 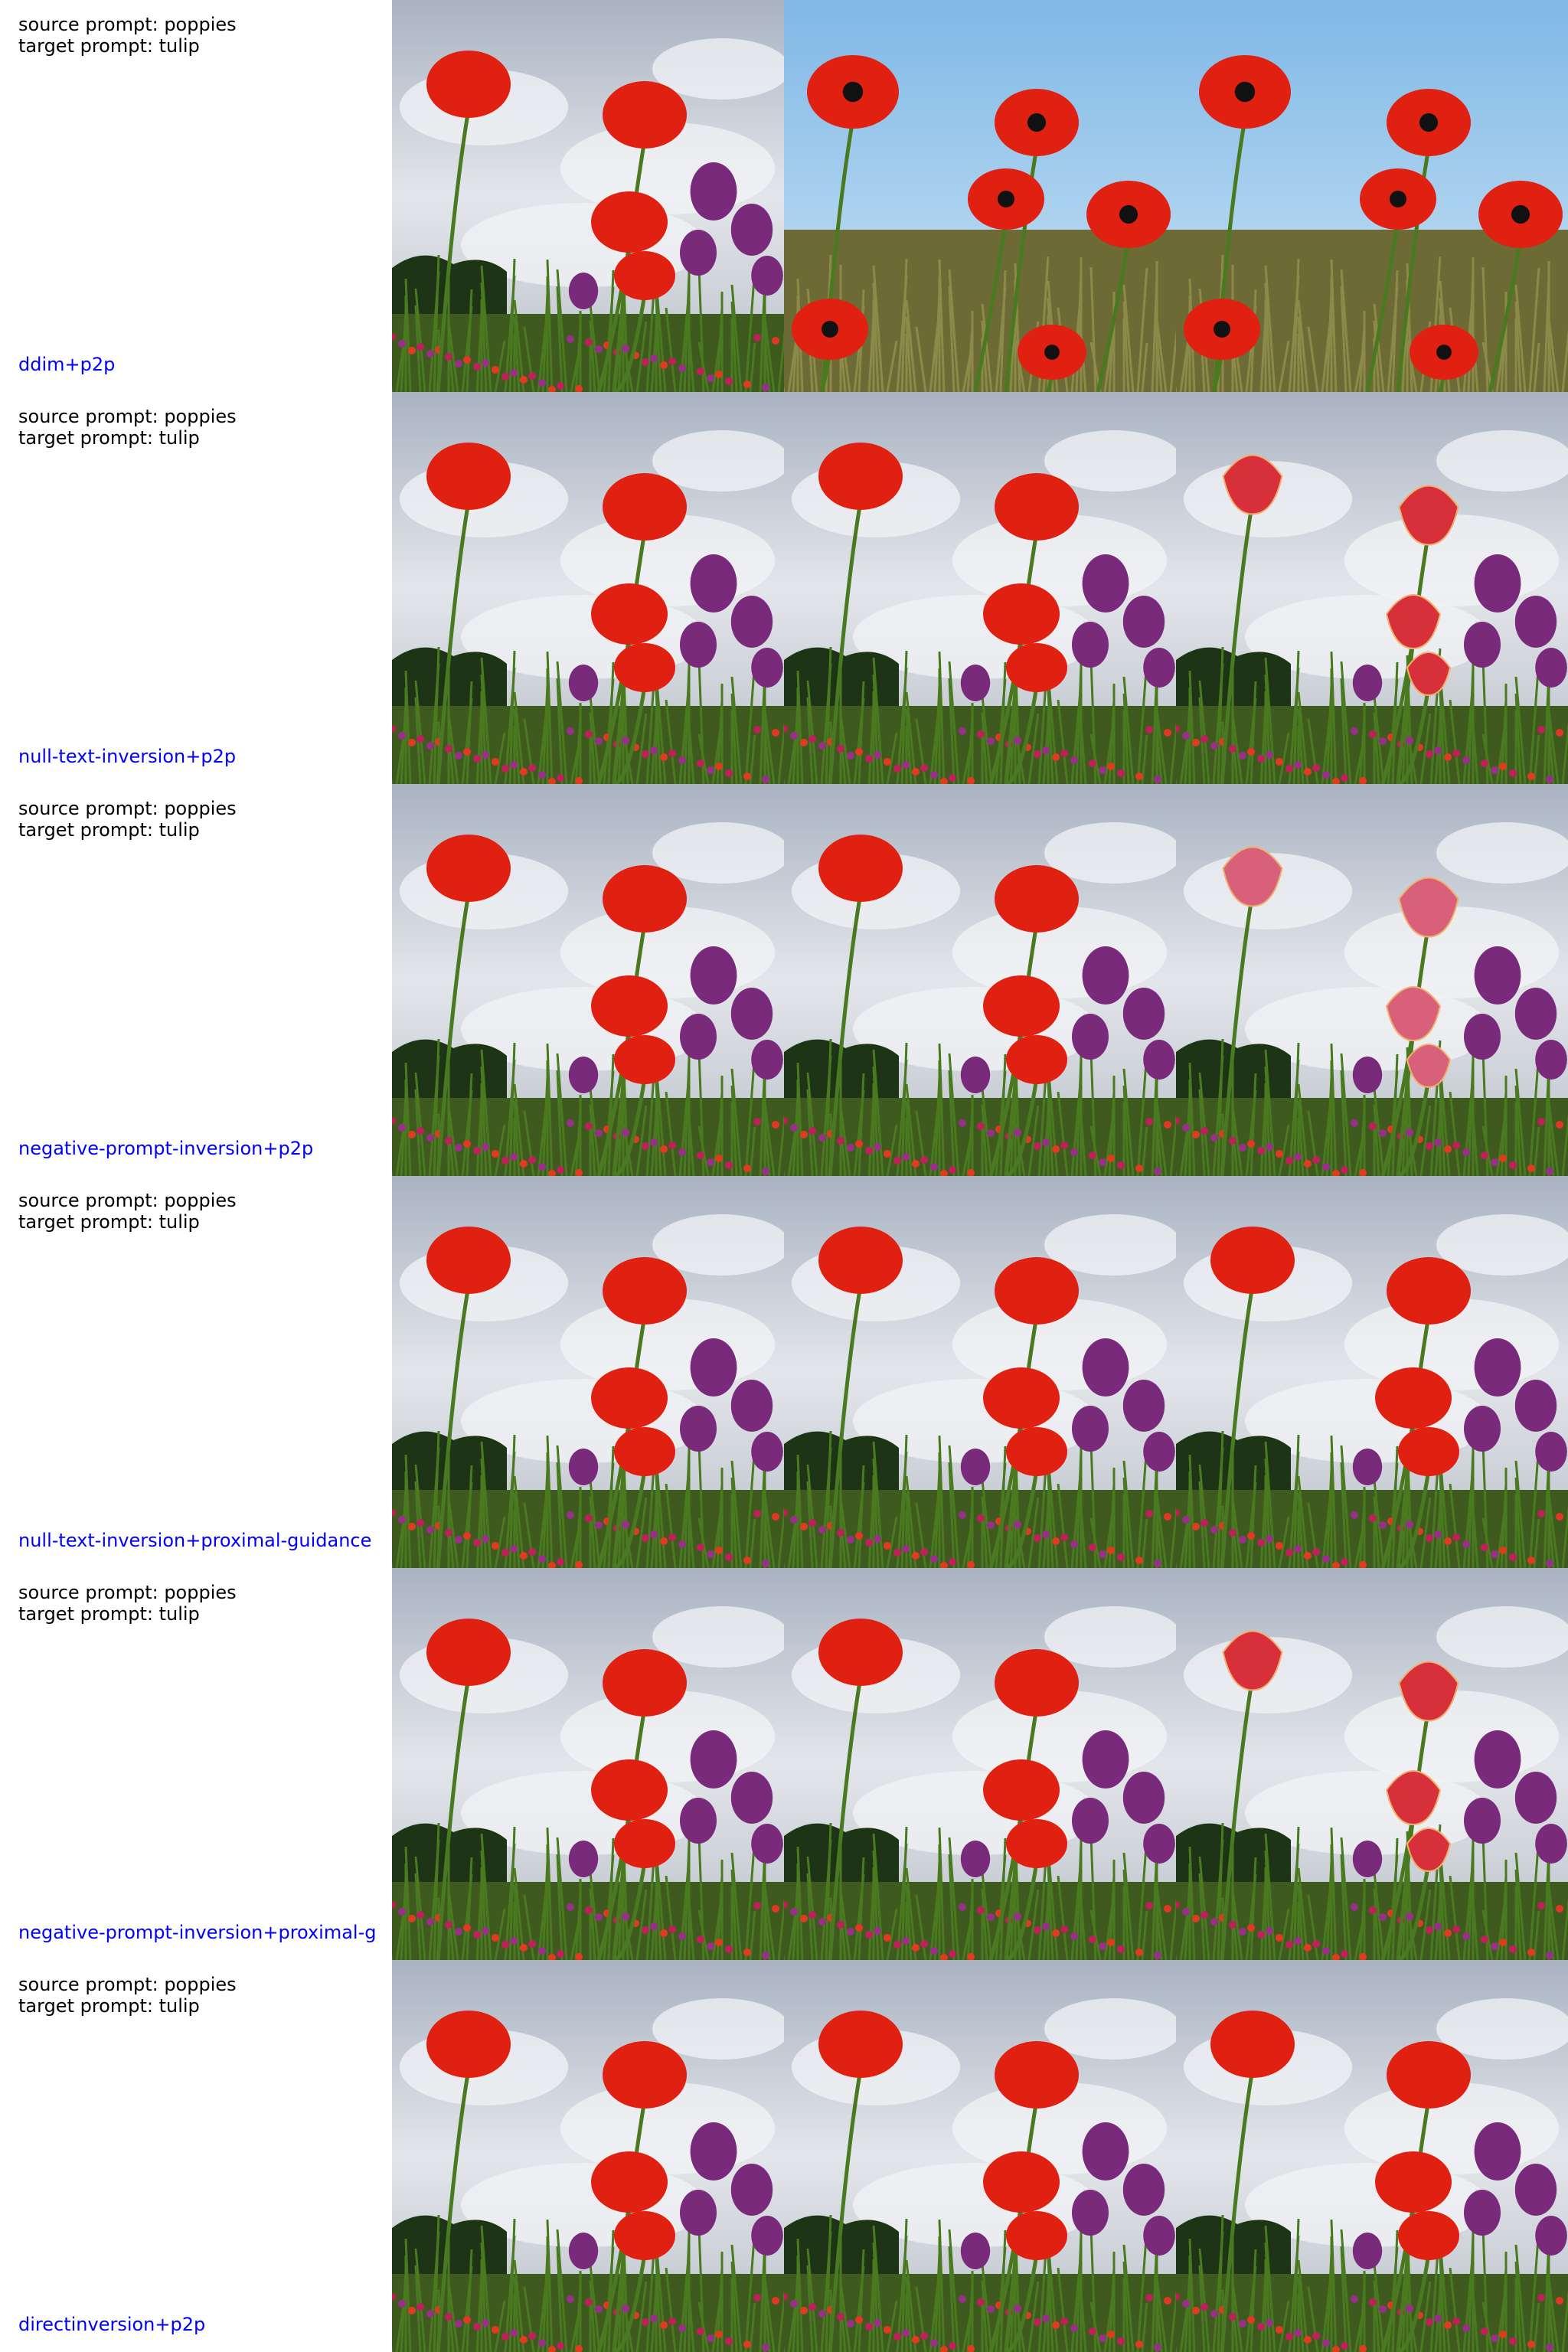 I want to click on cloud-shape, so click(x=1502, y=853).